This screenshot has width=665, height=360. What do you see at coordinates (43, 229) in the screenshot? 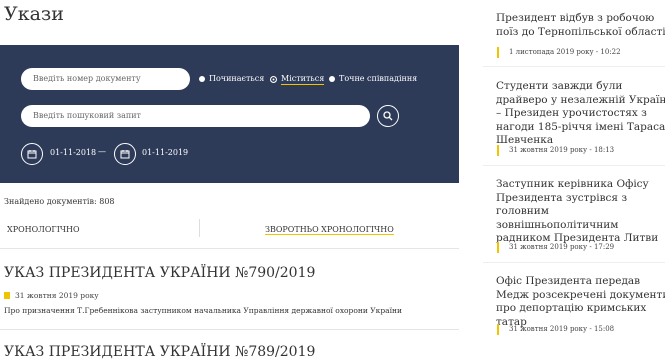
I see `sort-chronological: ХРОНОЛОГІЧНО` at bounding box center [43, 229].